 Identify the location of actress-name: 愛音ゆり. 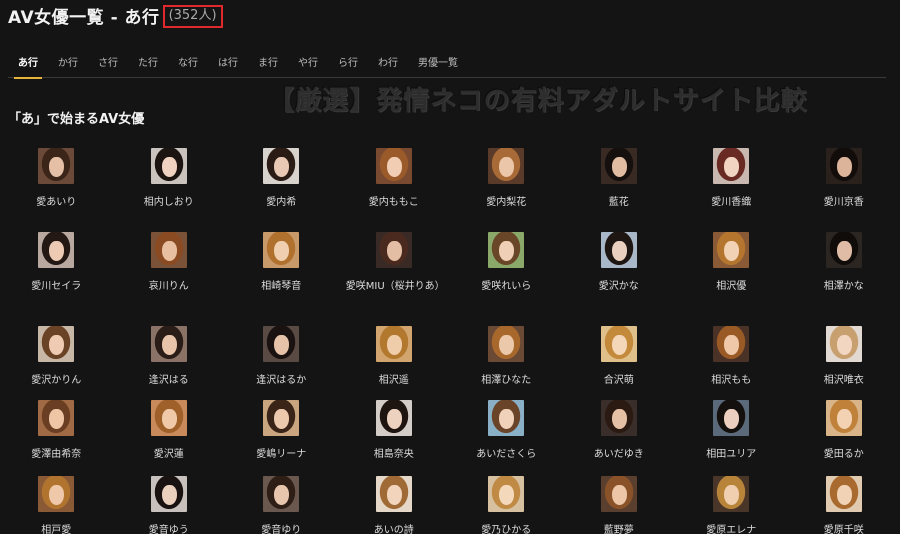
(281, 528).